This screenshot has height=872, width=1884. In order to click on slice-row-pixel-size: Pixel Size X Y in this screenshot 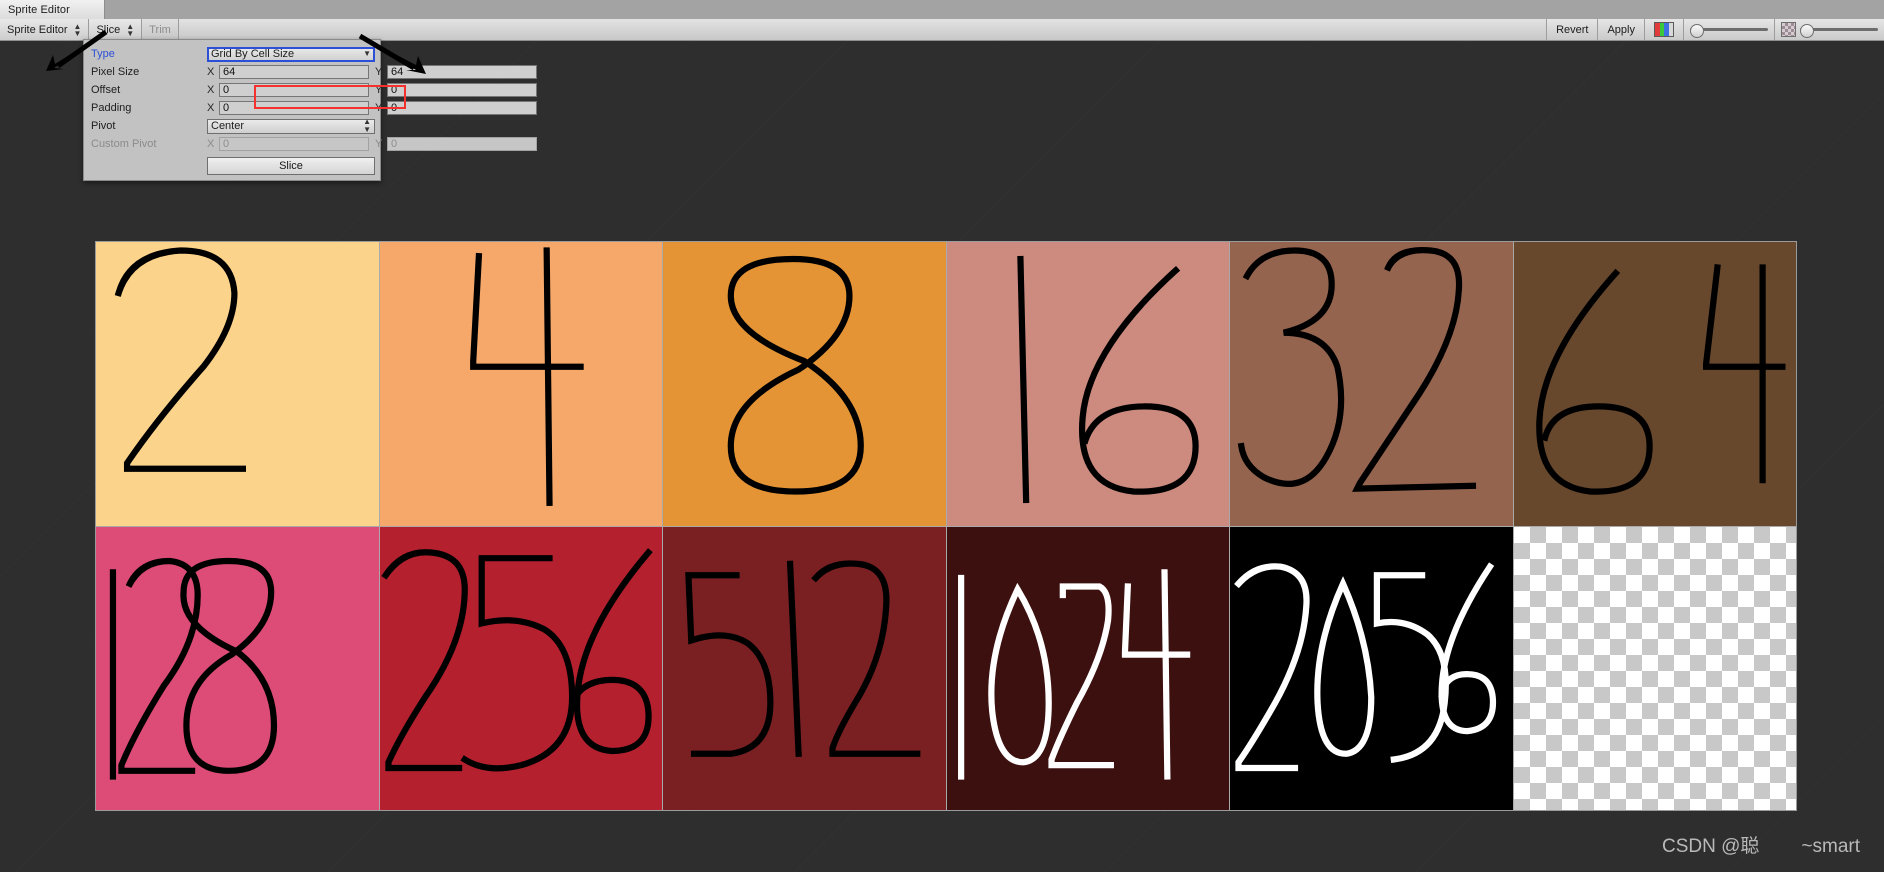, I will do `click(310, 72)`.